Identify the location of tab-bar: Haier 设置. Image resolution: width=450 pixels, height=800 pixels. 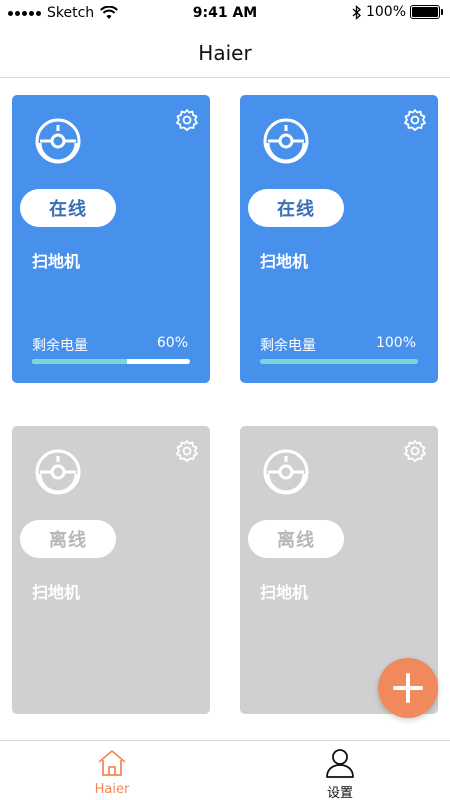
(225, 770).